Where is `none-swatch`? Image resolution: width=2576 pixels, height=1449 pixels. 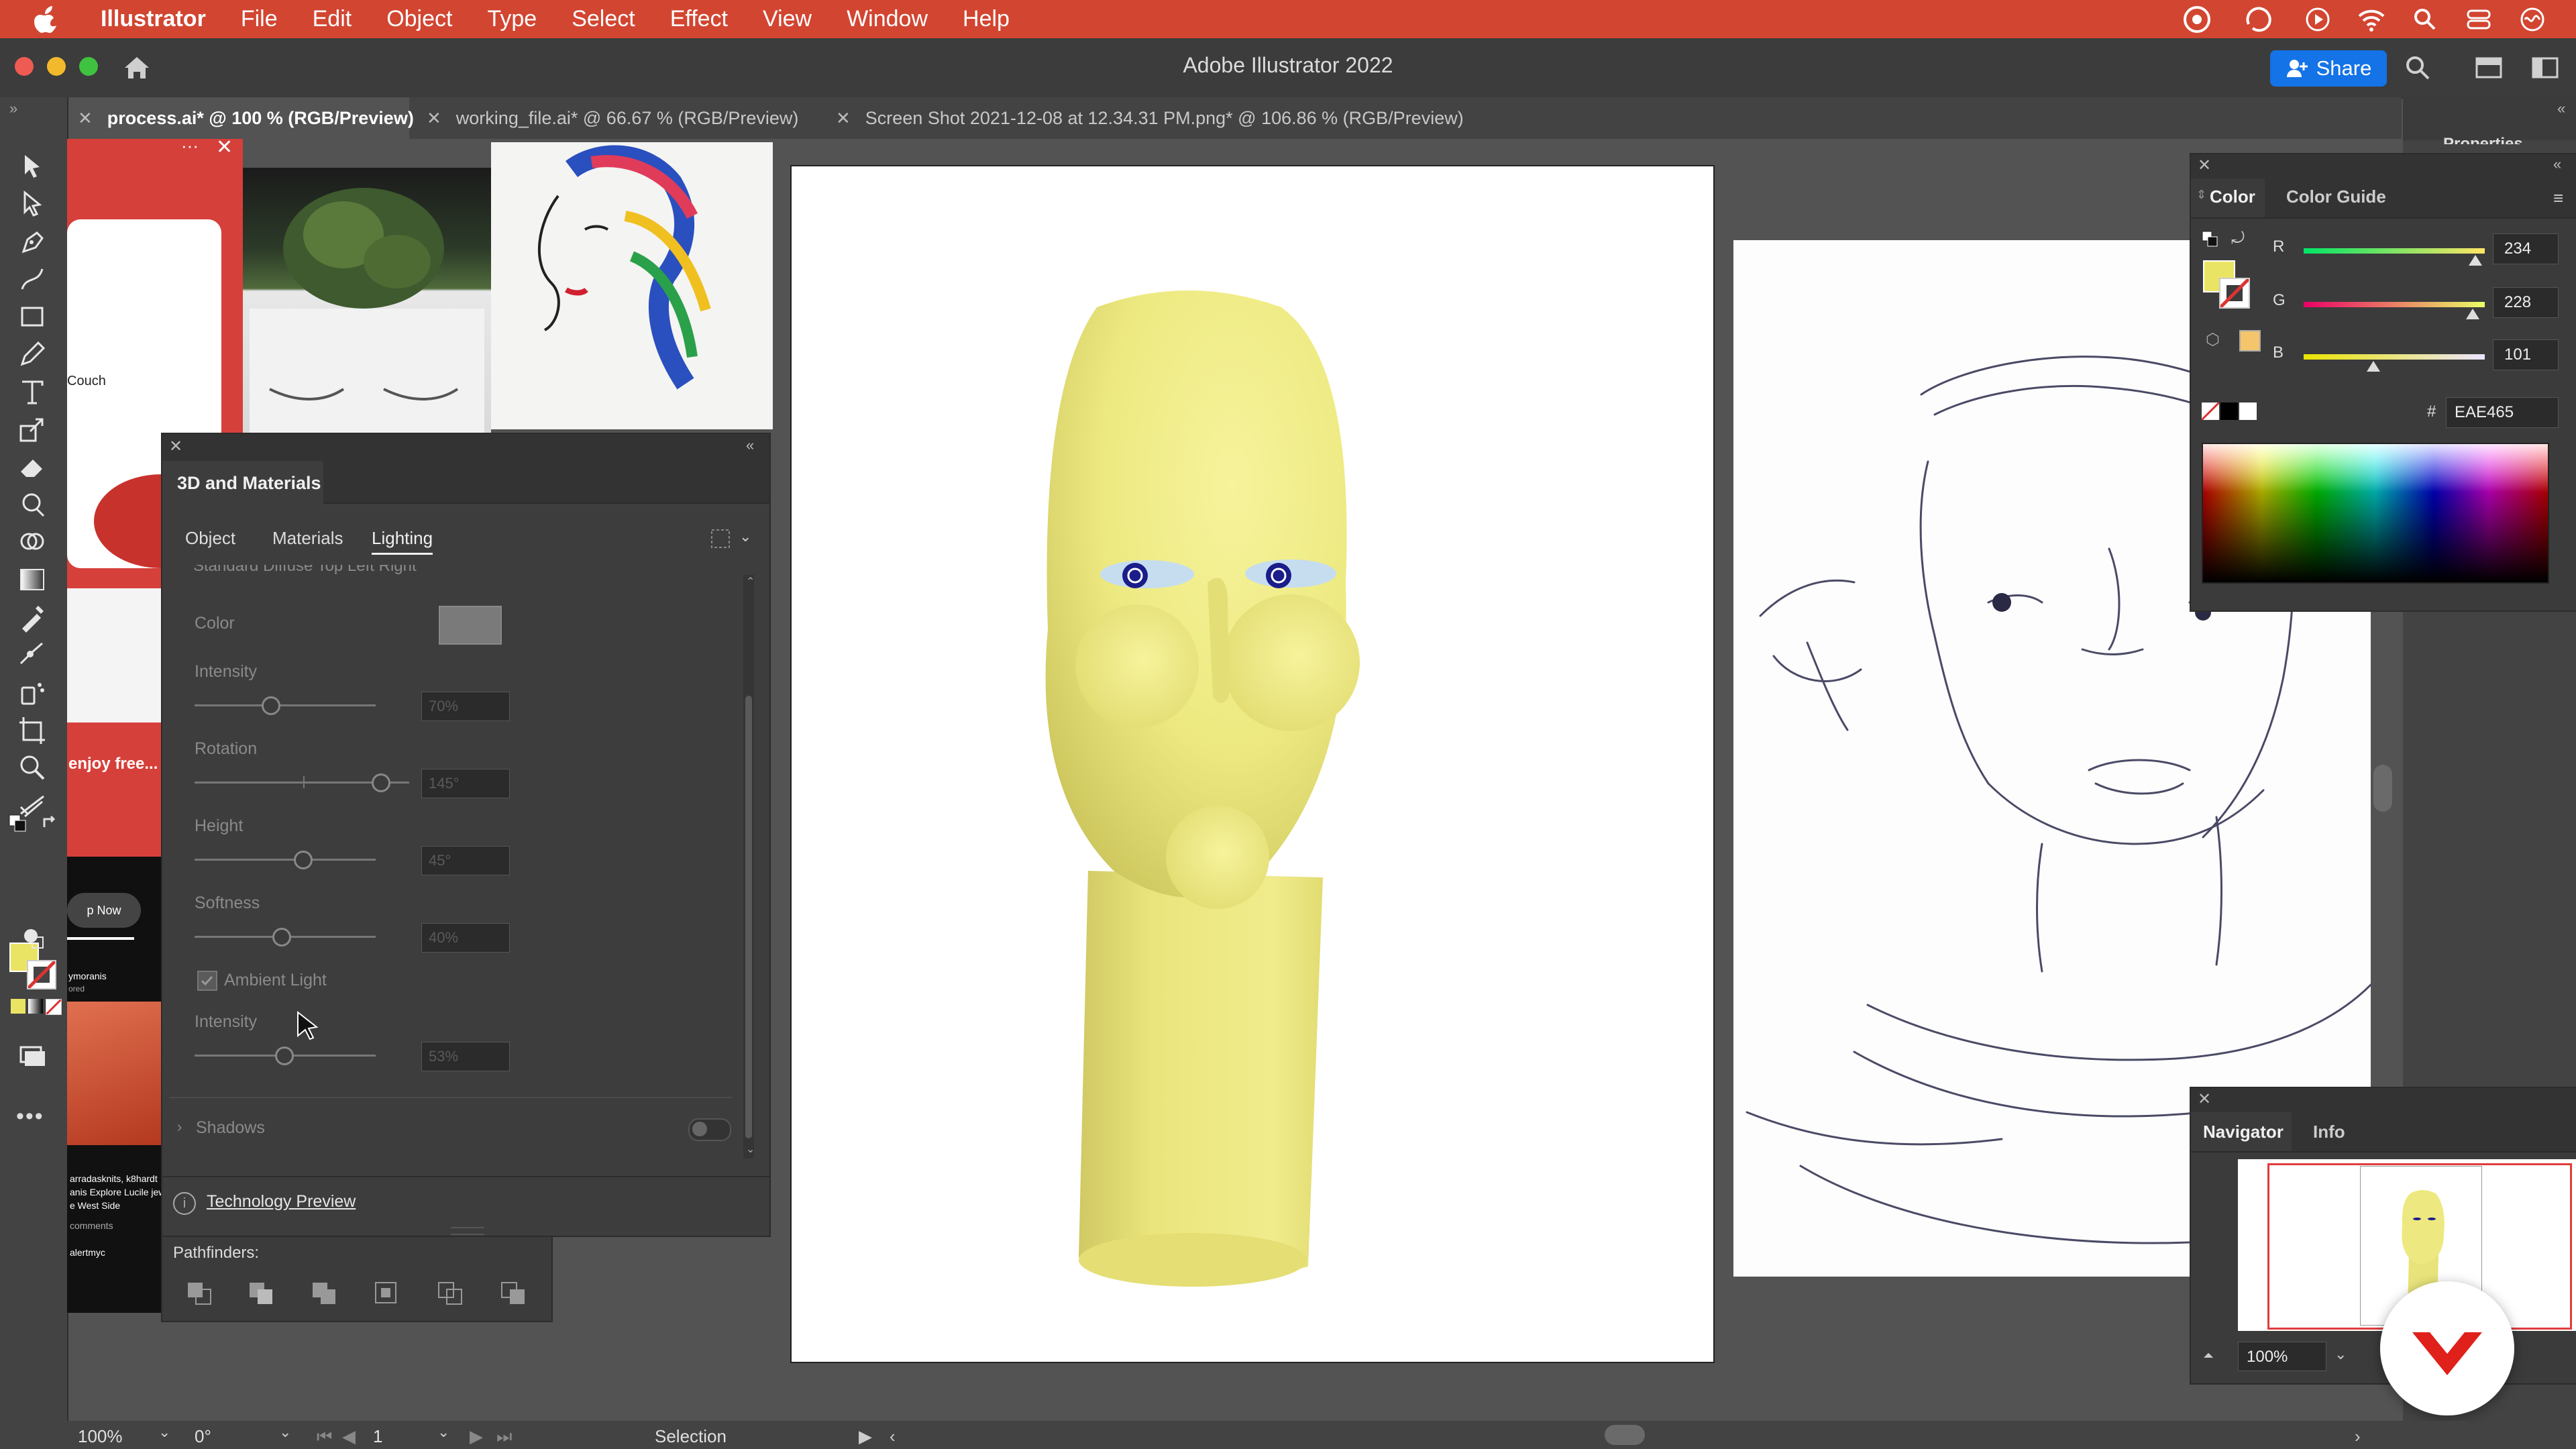
none-swatch is located at coordinates (2210, 411).